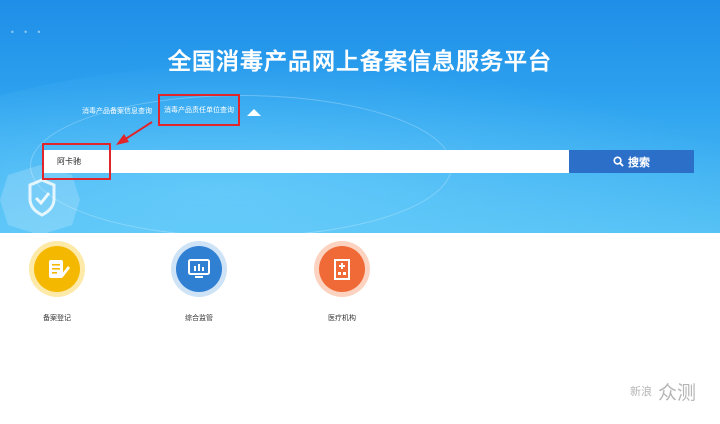 Image resolution: width=720 pixels, height=424 pixels. Describe the element at coordinates (677, 393) in the screenshot. I see `watermark-line2: 众测` at that location.